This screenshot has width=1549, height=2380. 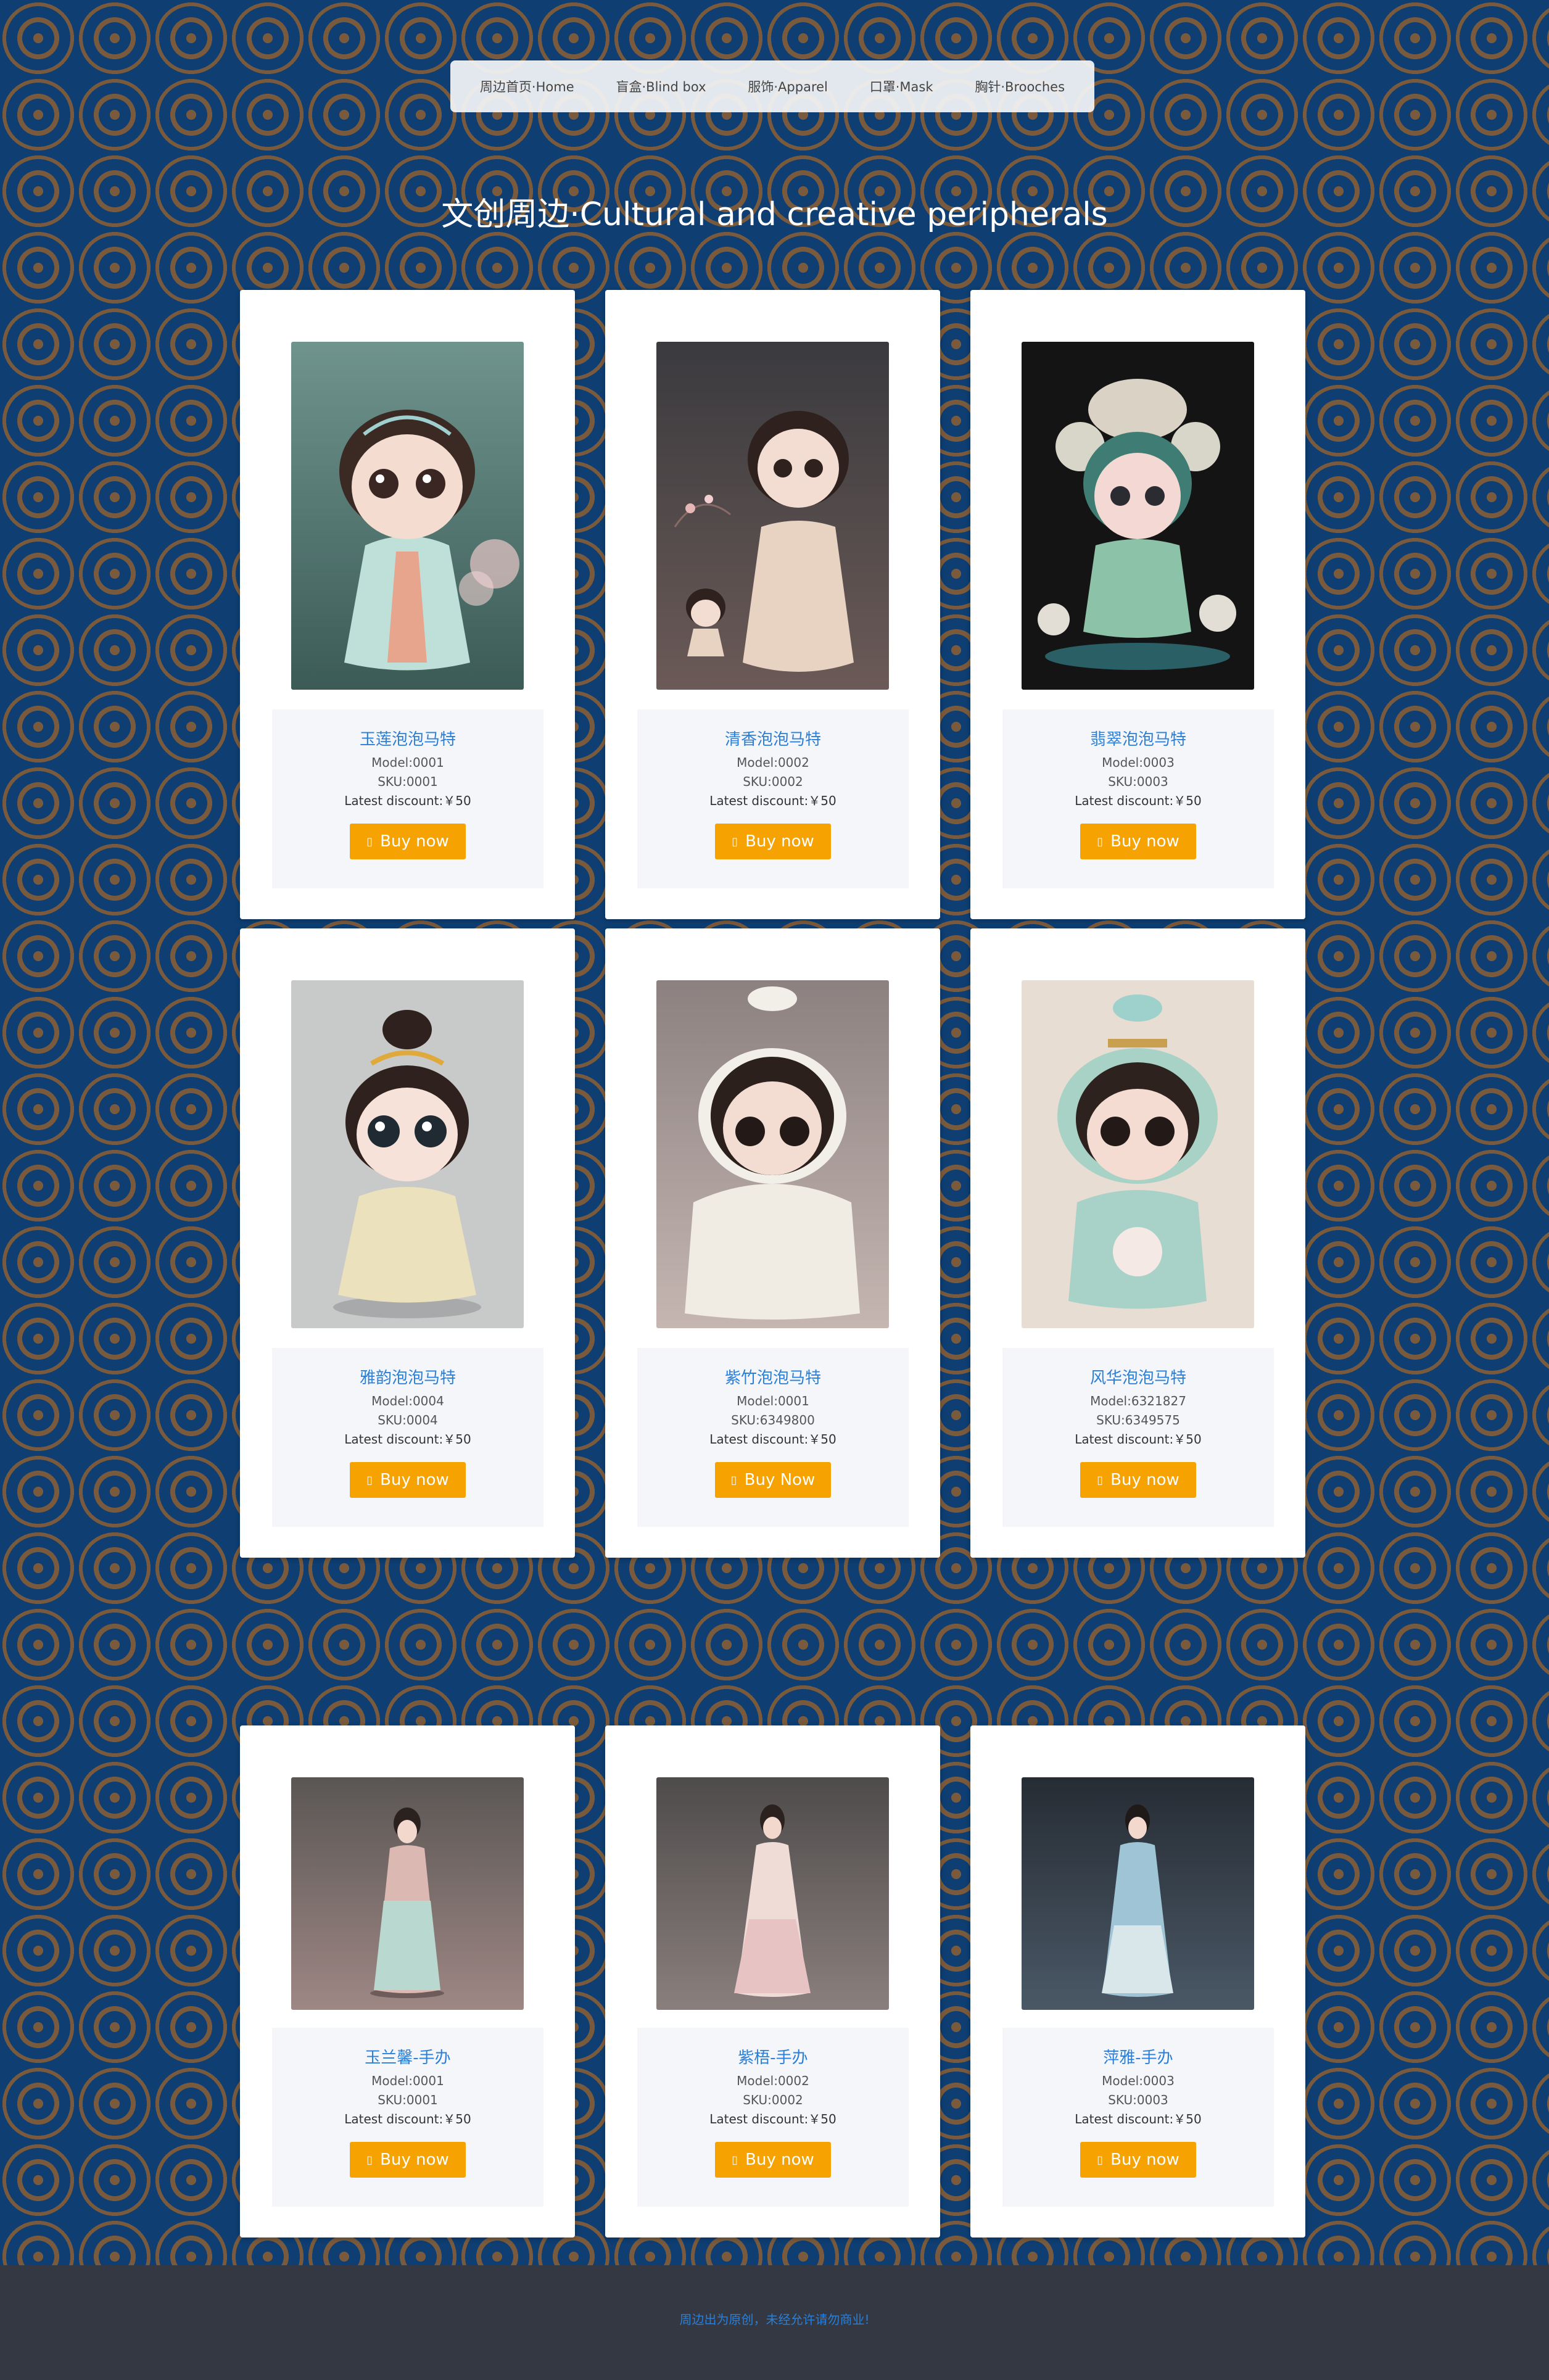 I want to click on product-name: 紫竹泡泡马特, so click(x=773, y=1376).